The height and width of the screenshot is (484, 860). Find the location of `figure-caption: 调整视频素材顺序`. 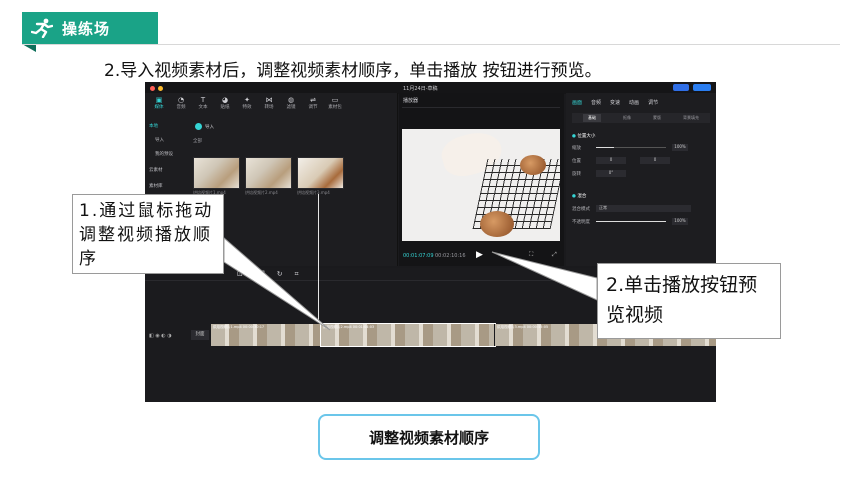

figure-caption: 调整视频素材顺序 is located at coordinates (429, 437).